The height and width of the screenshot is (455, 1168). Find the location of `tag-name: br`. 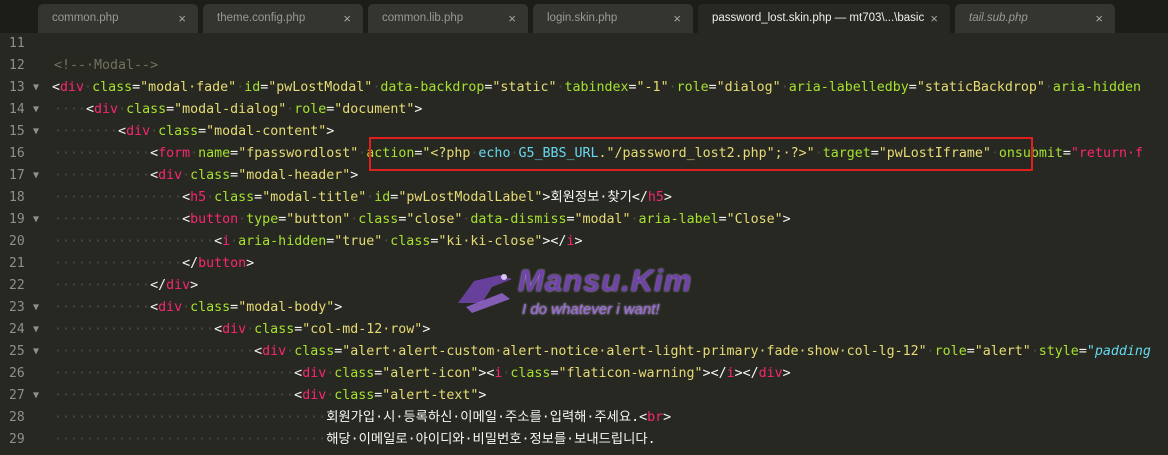

tag-name: br is located at coordinates (655, 417).